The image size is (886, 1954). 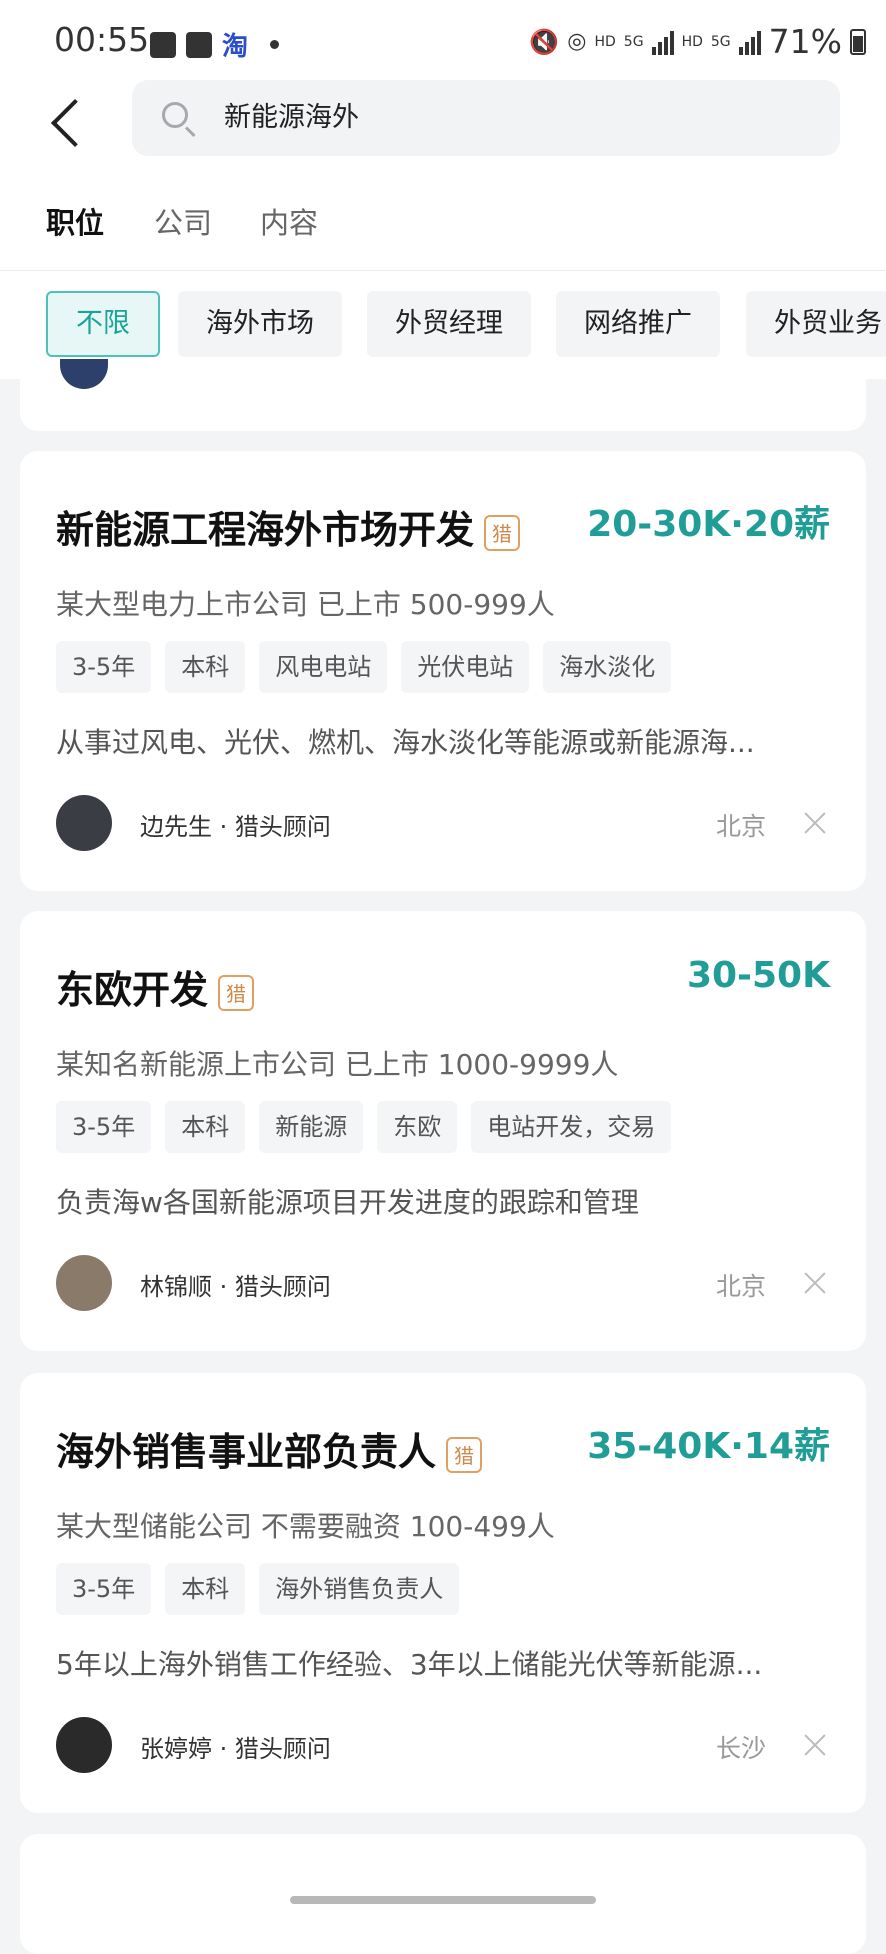 What do you see at coordinates (289, 221) in the screenshot?
I see `tab-content: 内容` at bounding box center [289, 221].